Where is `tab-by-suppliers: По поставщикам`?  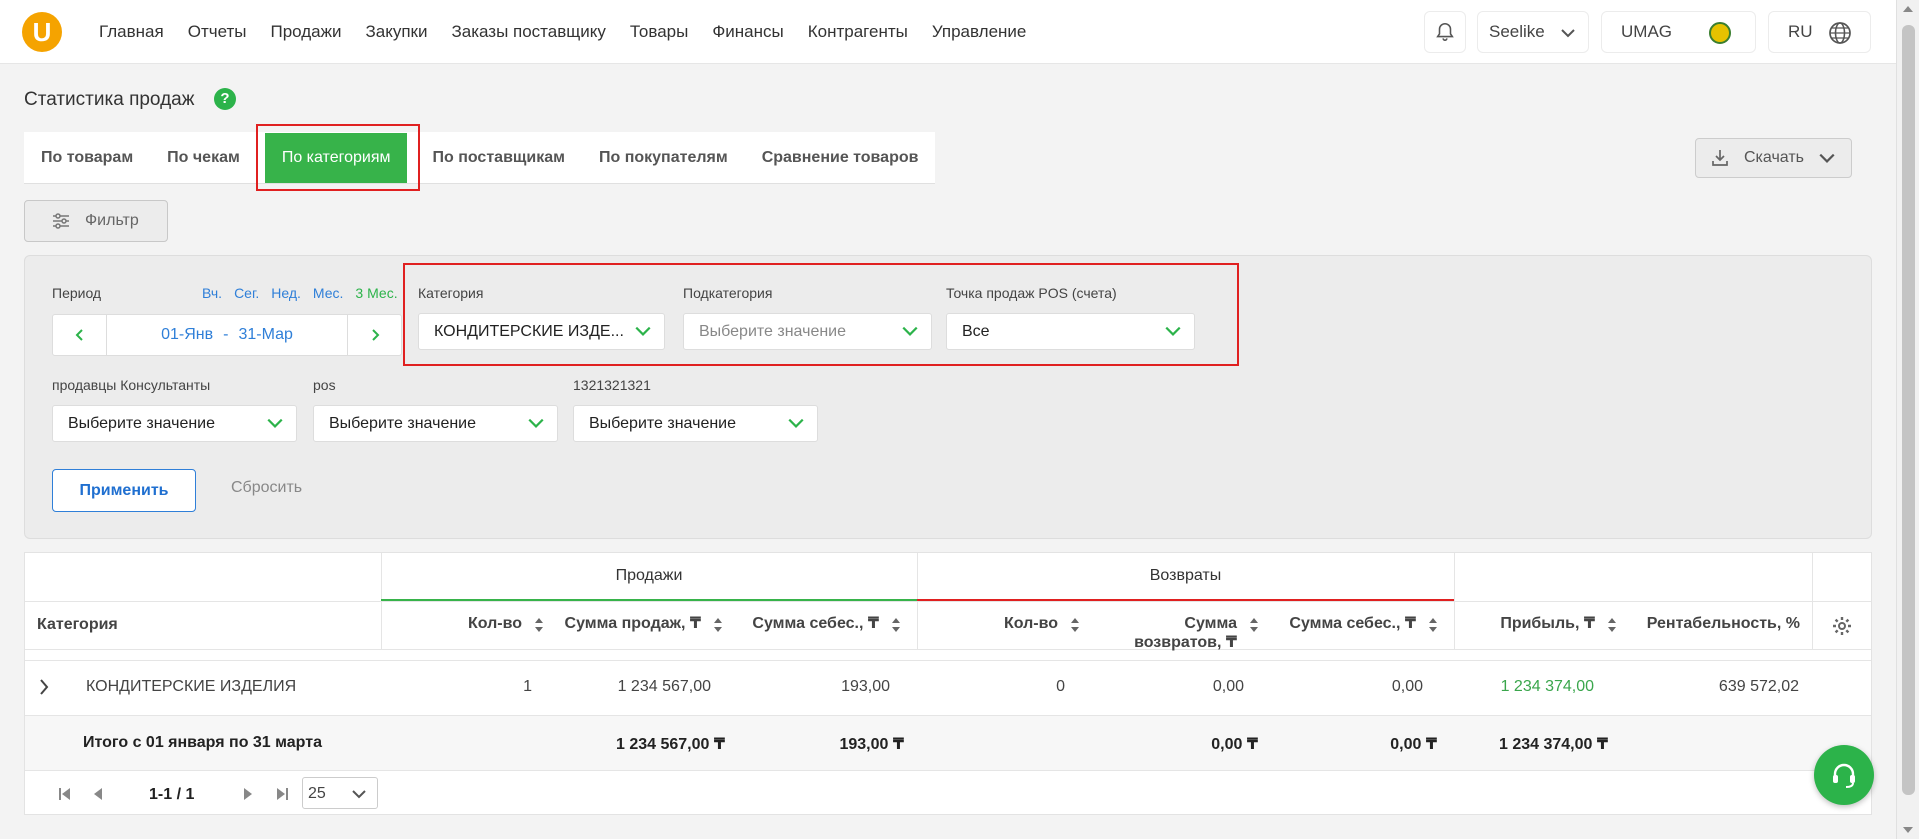 tab-by-suppliers: По поставщикам is located at coordinates (498, 158).